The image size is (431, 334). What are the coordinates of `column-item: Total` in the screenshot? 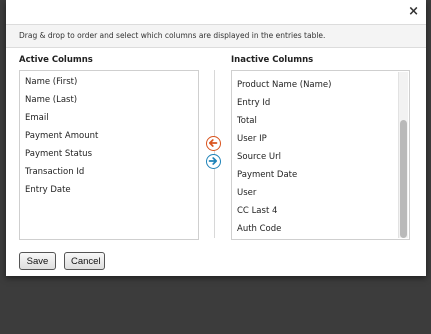 It's located at (247, 121).